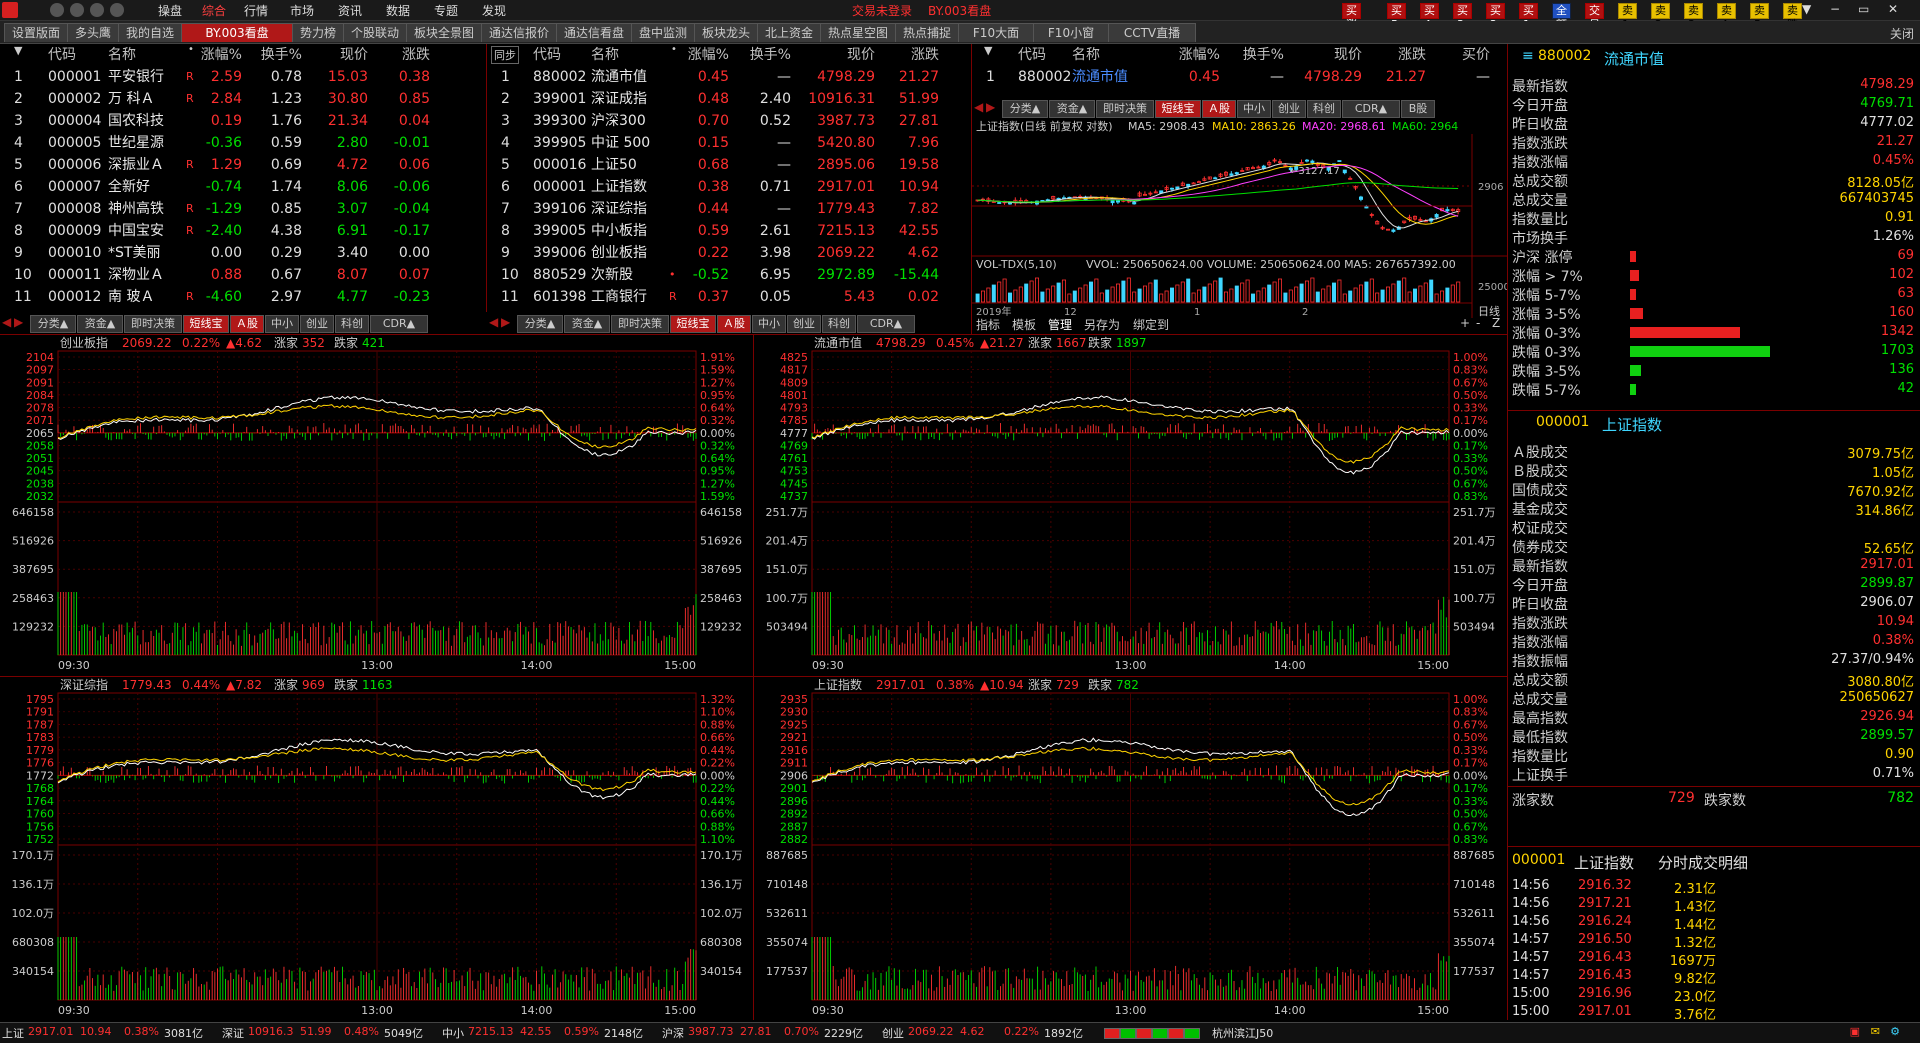  I want to click on workspace-tab: 个股联动, so click(375, 32).